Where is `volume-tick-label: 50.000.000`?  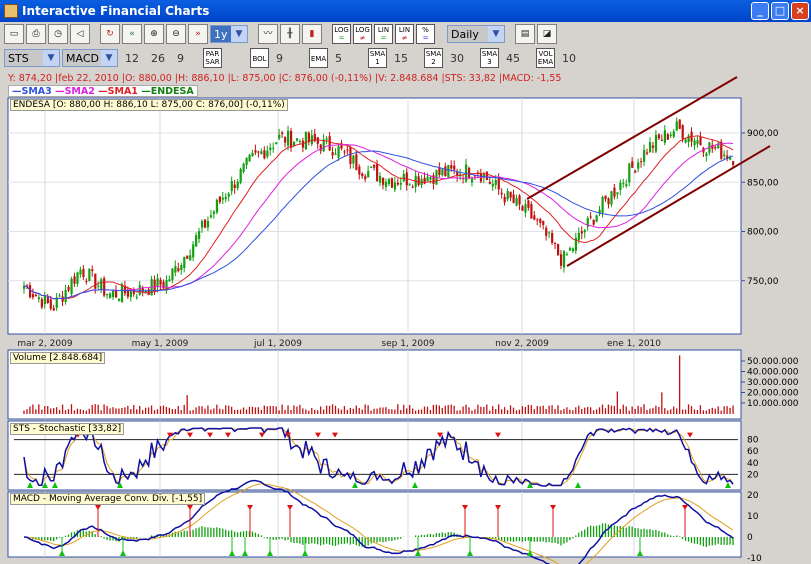 volume-tick-label: 50.000.000 is located at coordinates (773, 362).